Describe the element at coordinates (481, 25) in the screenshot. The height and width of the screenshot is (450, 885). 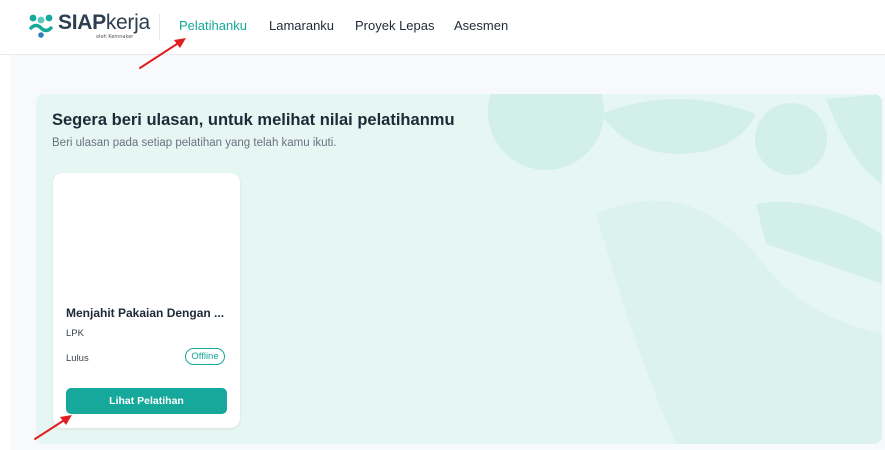
I see `nav-asesmen: Asesmen` at that location.